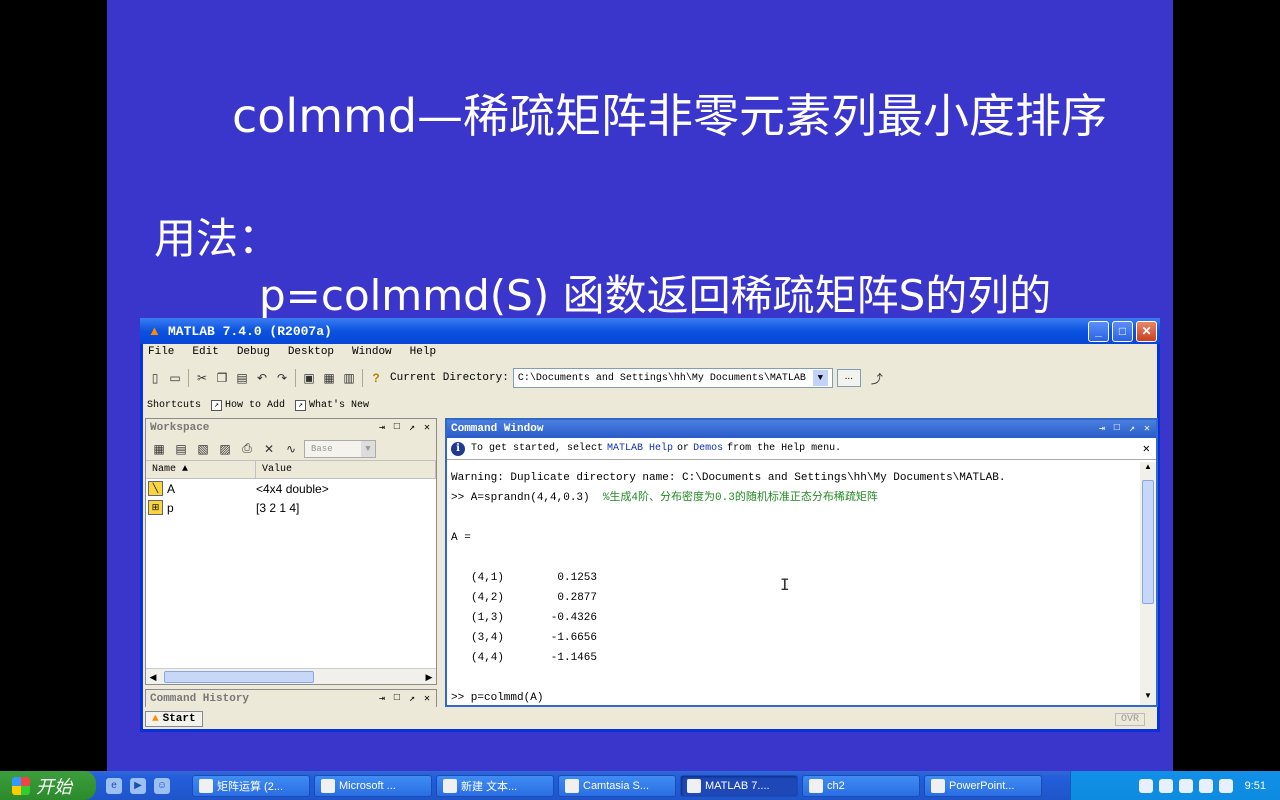 This screenshot has width=1280, height=800. Describe the element at coordinates (153, 677) in the screenshot. I see `scroll-left-icon: ◀` at that location.